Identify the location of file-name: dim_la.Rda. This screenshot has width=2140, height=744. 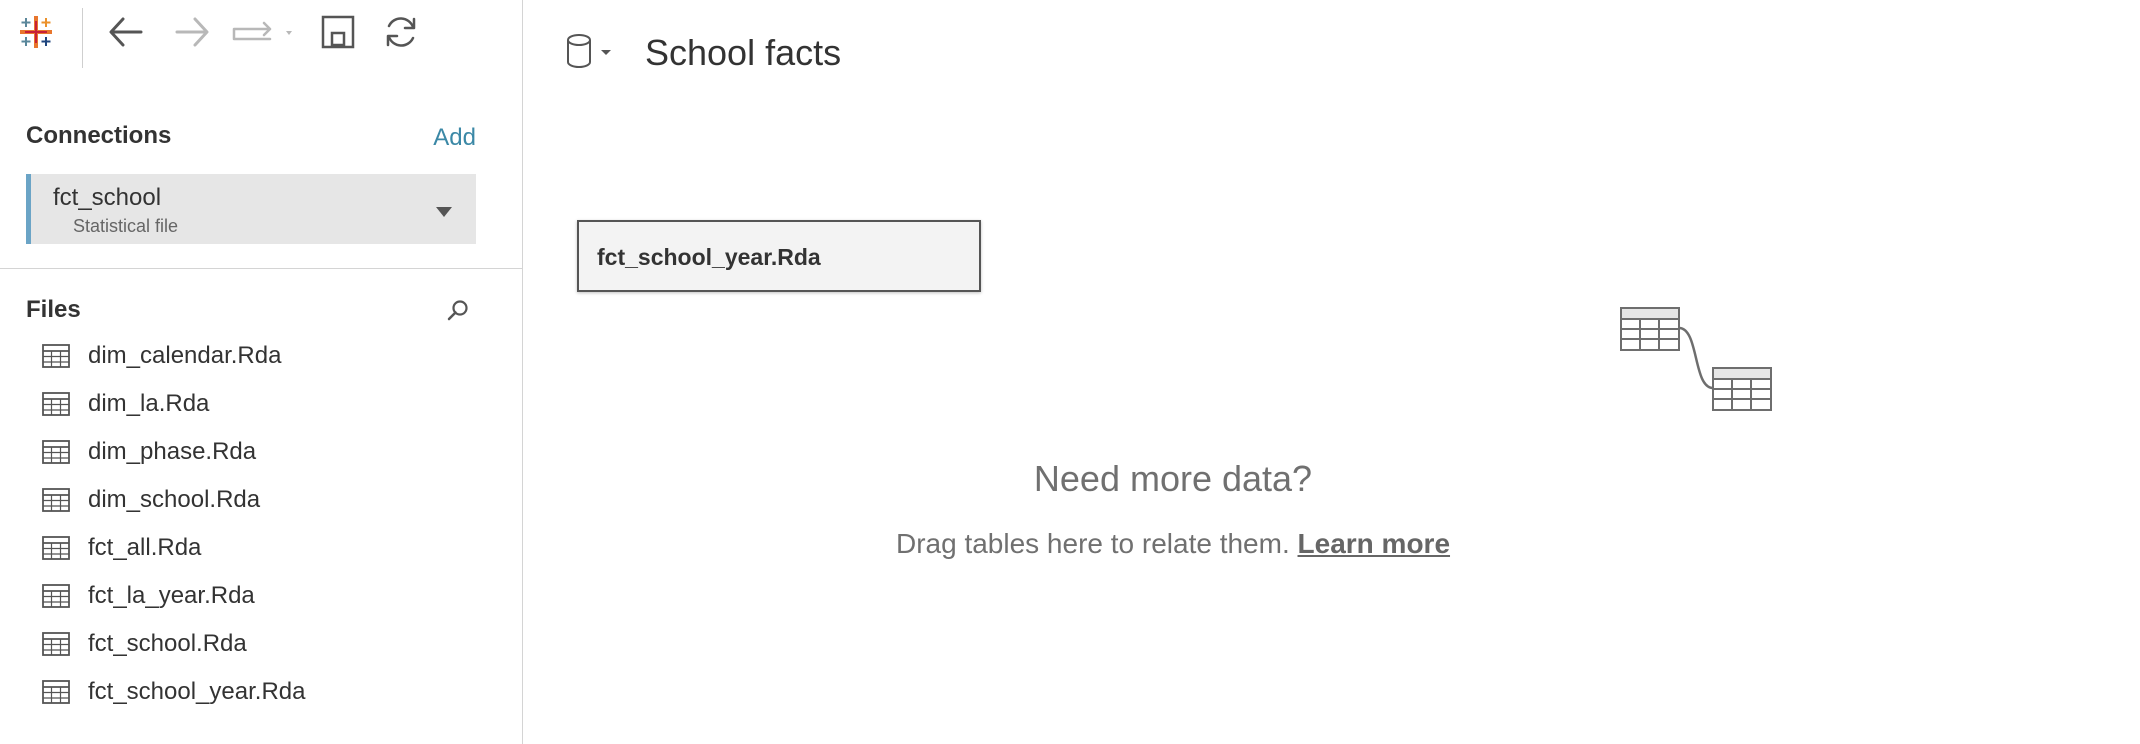
(149, 403).